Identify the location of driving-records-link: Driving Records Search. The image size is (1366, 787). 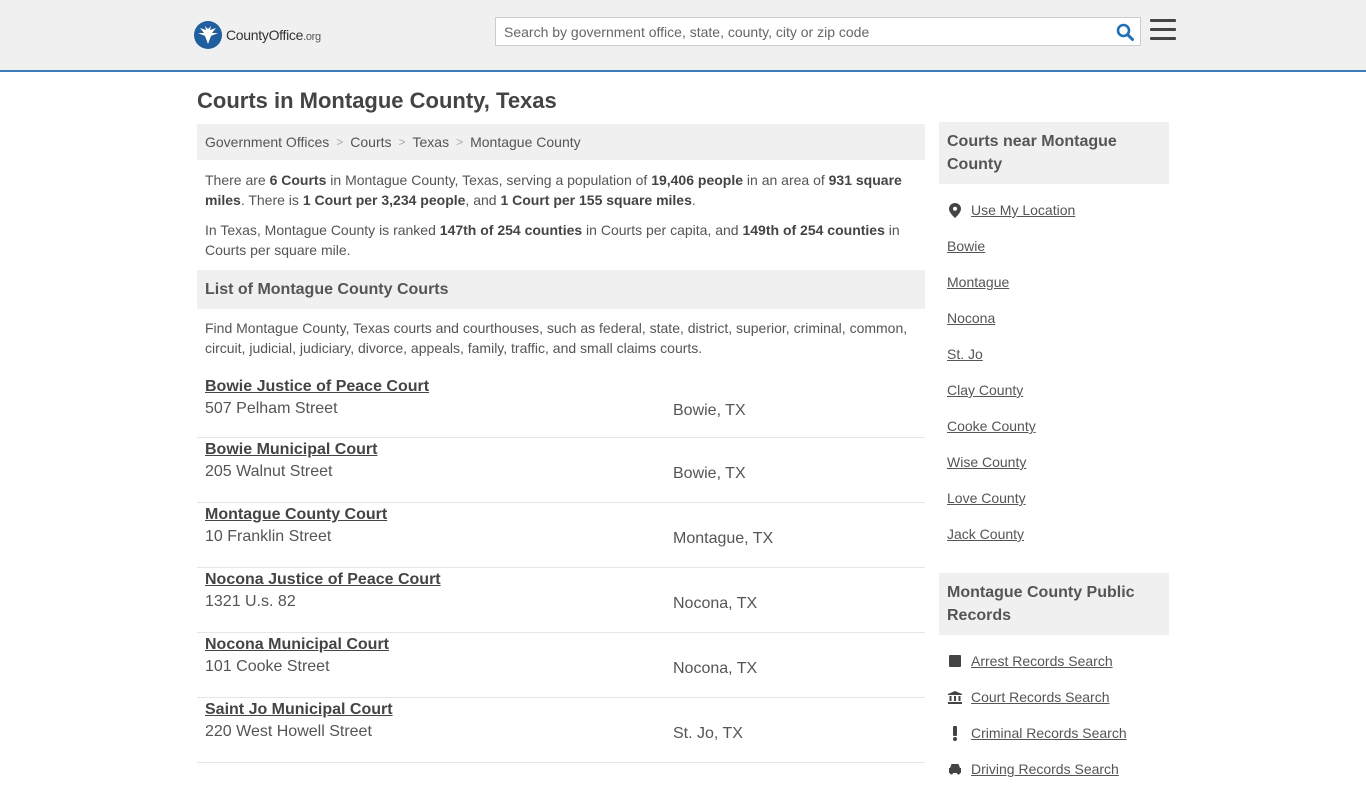
(1045, 769).